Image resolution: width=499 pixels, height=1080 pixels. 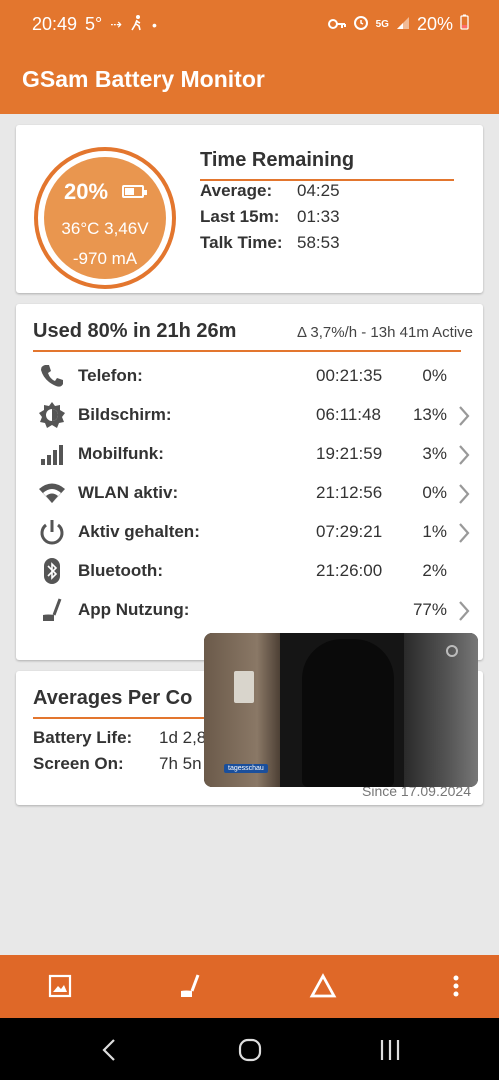 What do you see at coordinates (249, 494) in the screenshot?
I see `usage-row-wlan: WLAN aktiv: 21:12:56 0%` at bounding box center [249, 494].